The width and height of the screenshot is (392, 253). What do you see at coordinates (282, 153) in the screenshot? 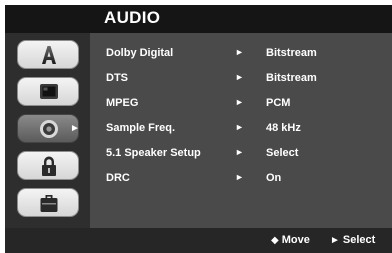
I see `setting-value: Select` at bounding box center [282, 153].